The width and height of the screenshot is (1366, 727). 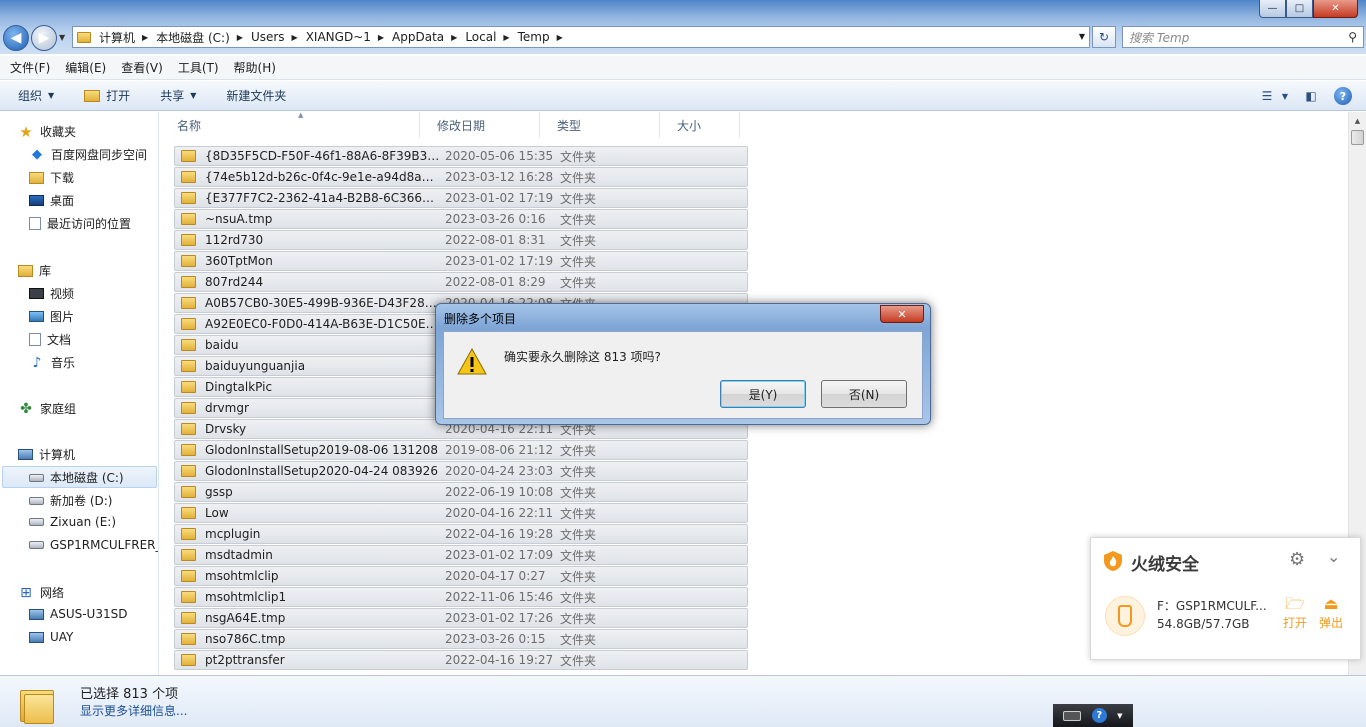 What do you see at coordinates (763, 394) in the screenshot?
I see `yes-button: 是(Y)` at bounding box center [763, 394].